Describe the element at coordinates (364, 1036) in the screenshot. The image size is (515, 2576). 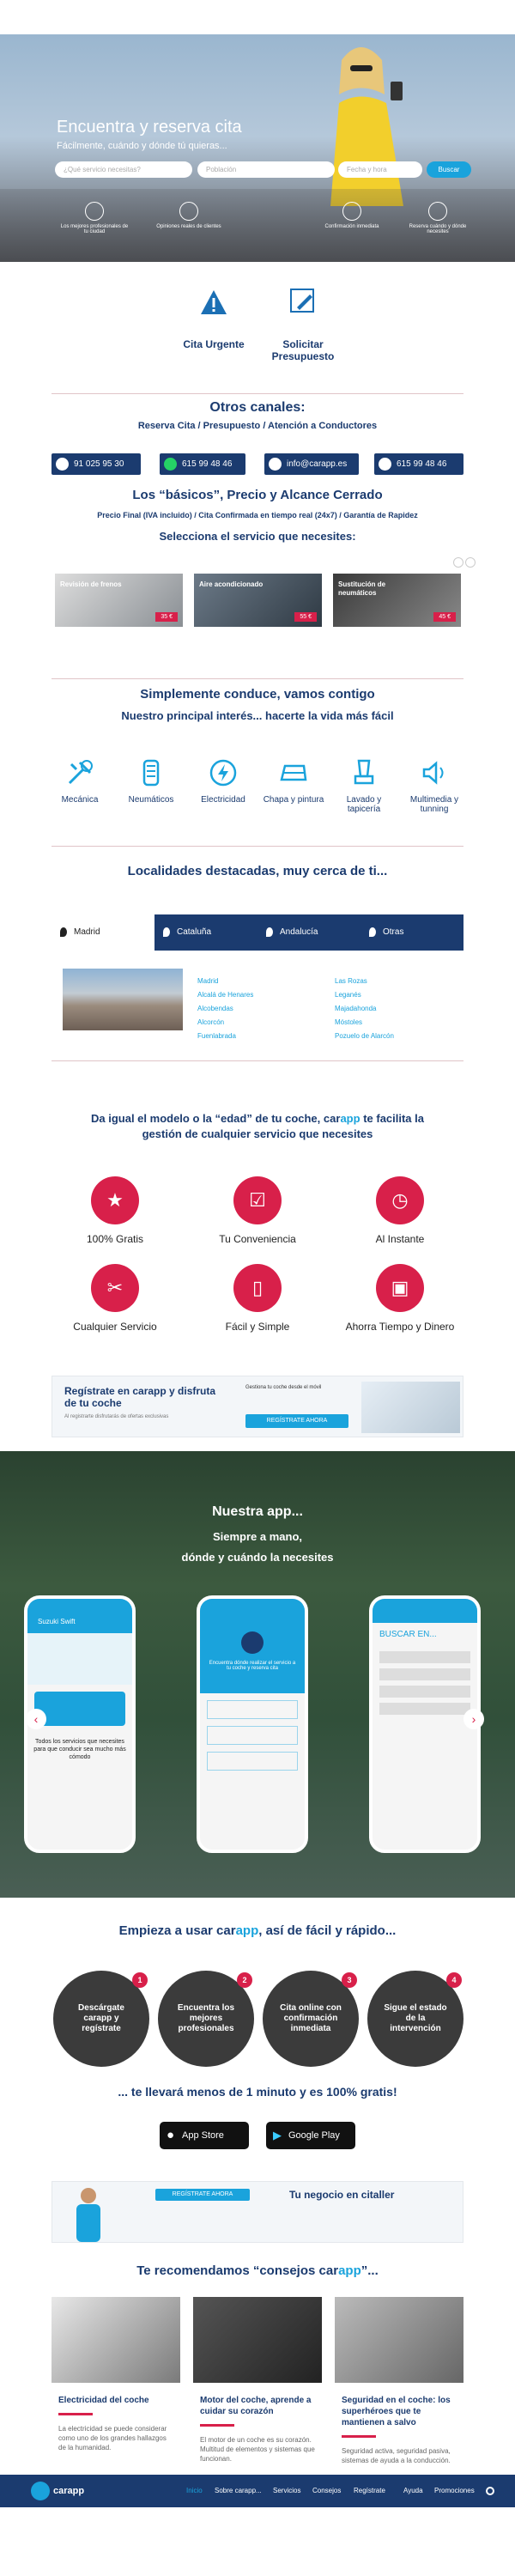
I see `location-link: Pozuelo de Alarcón` at that location.